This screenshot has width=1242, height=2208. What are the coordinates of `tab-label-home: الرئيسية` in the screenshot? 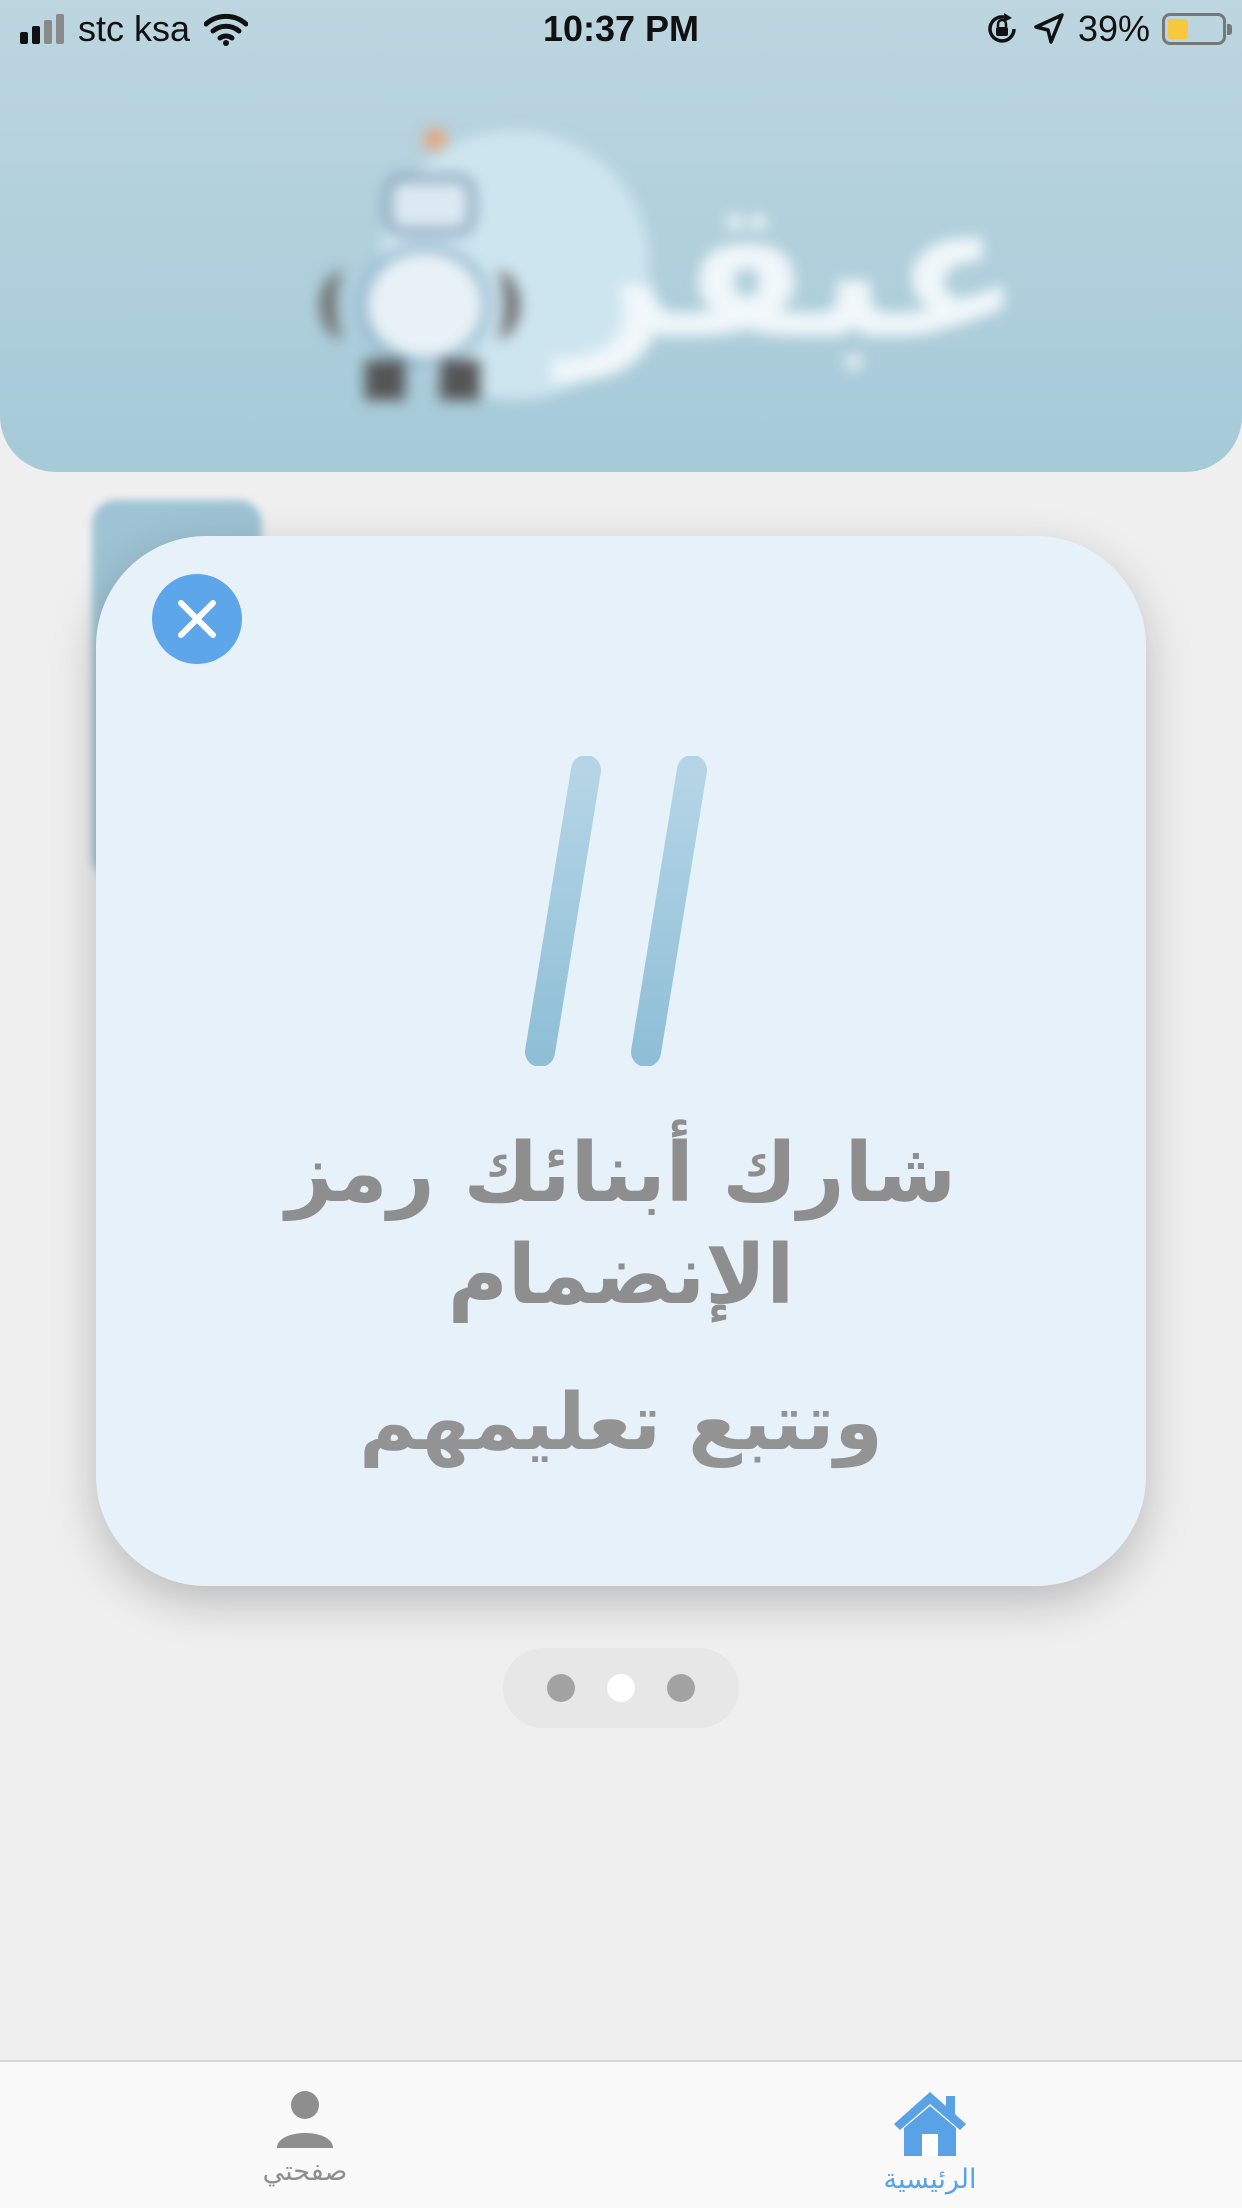 It's located at (930, 2179).